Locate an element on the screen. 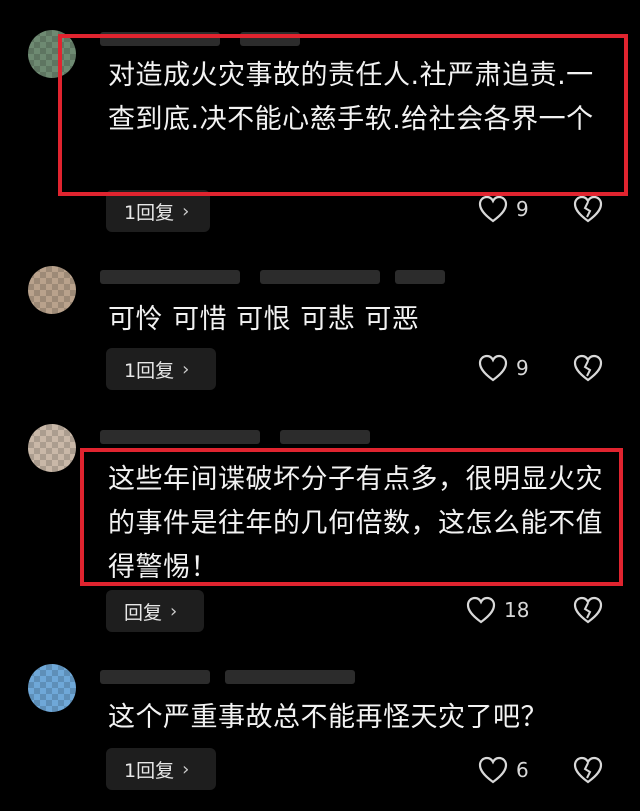 This screenshot has height=811, width=640. comment-text: 这些年间谍破坏分子有点多，很明显火灾的事件是往年的几何倍数，这怎么能不值得警惕！ is located at coordinates (355, 523).